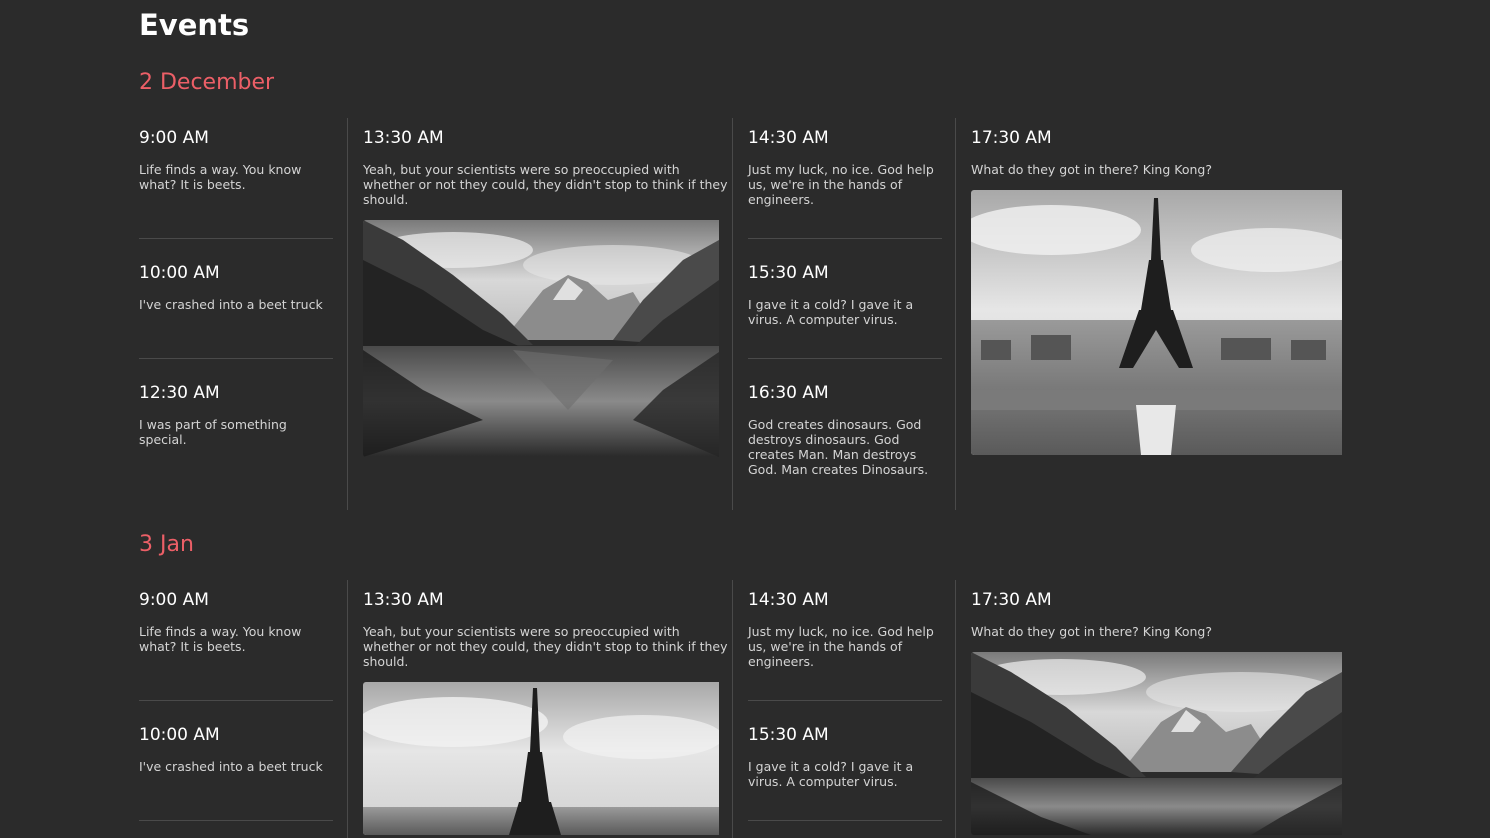 The width and height of the screenshot is (1490, 838). Describe the element at coordinates (179, 393) in the screenshot. I see `event-time: 12:30 AM` at that location.